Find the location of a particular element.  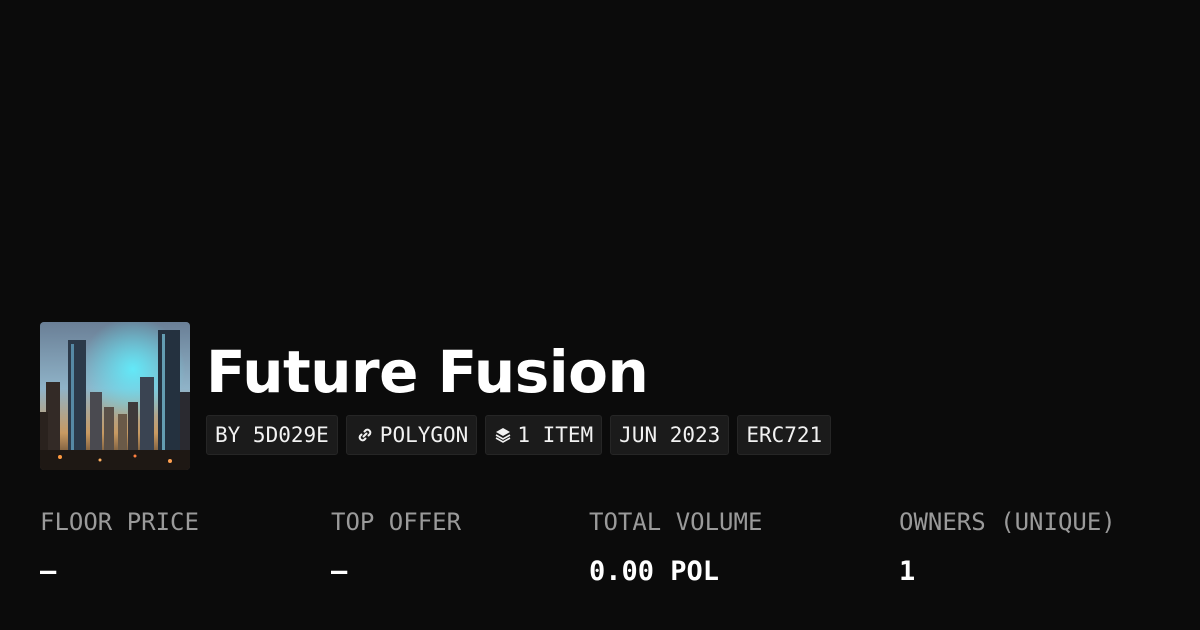

token-standard-label: ERC721 is located at coordinates (784, 435).